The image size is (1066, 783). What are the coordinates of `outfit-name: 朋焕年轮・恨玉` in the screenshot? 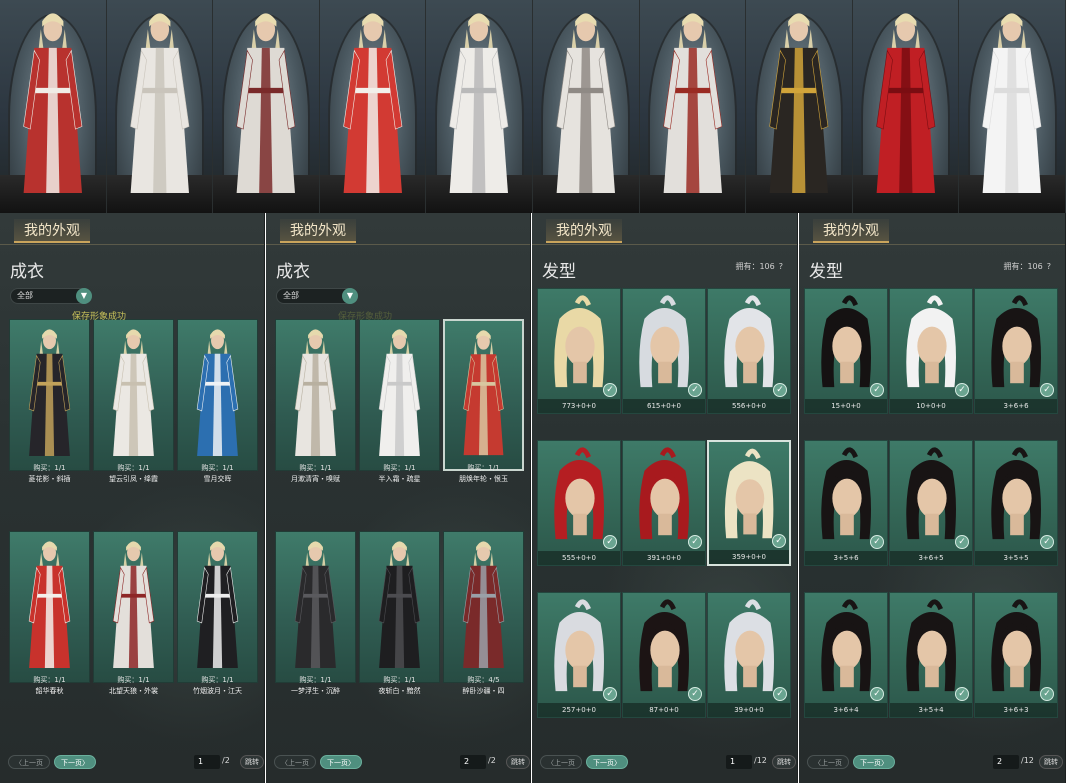 It's located at (483, 479).